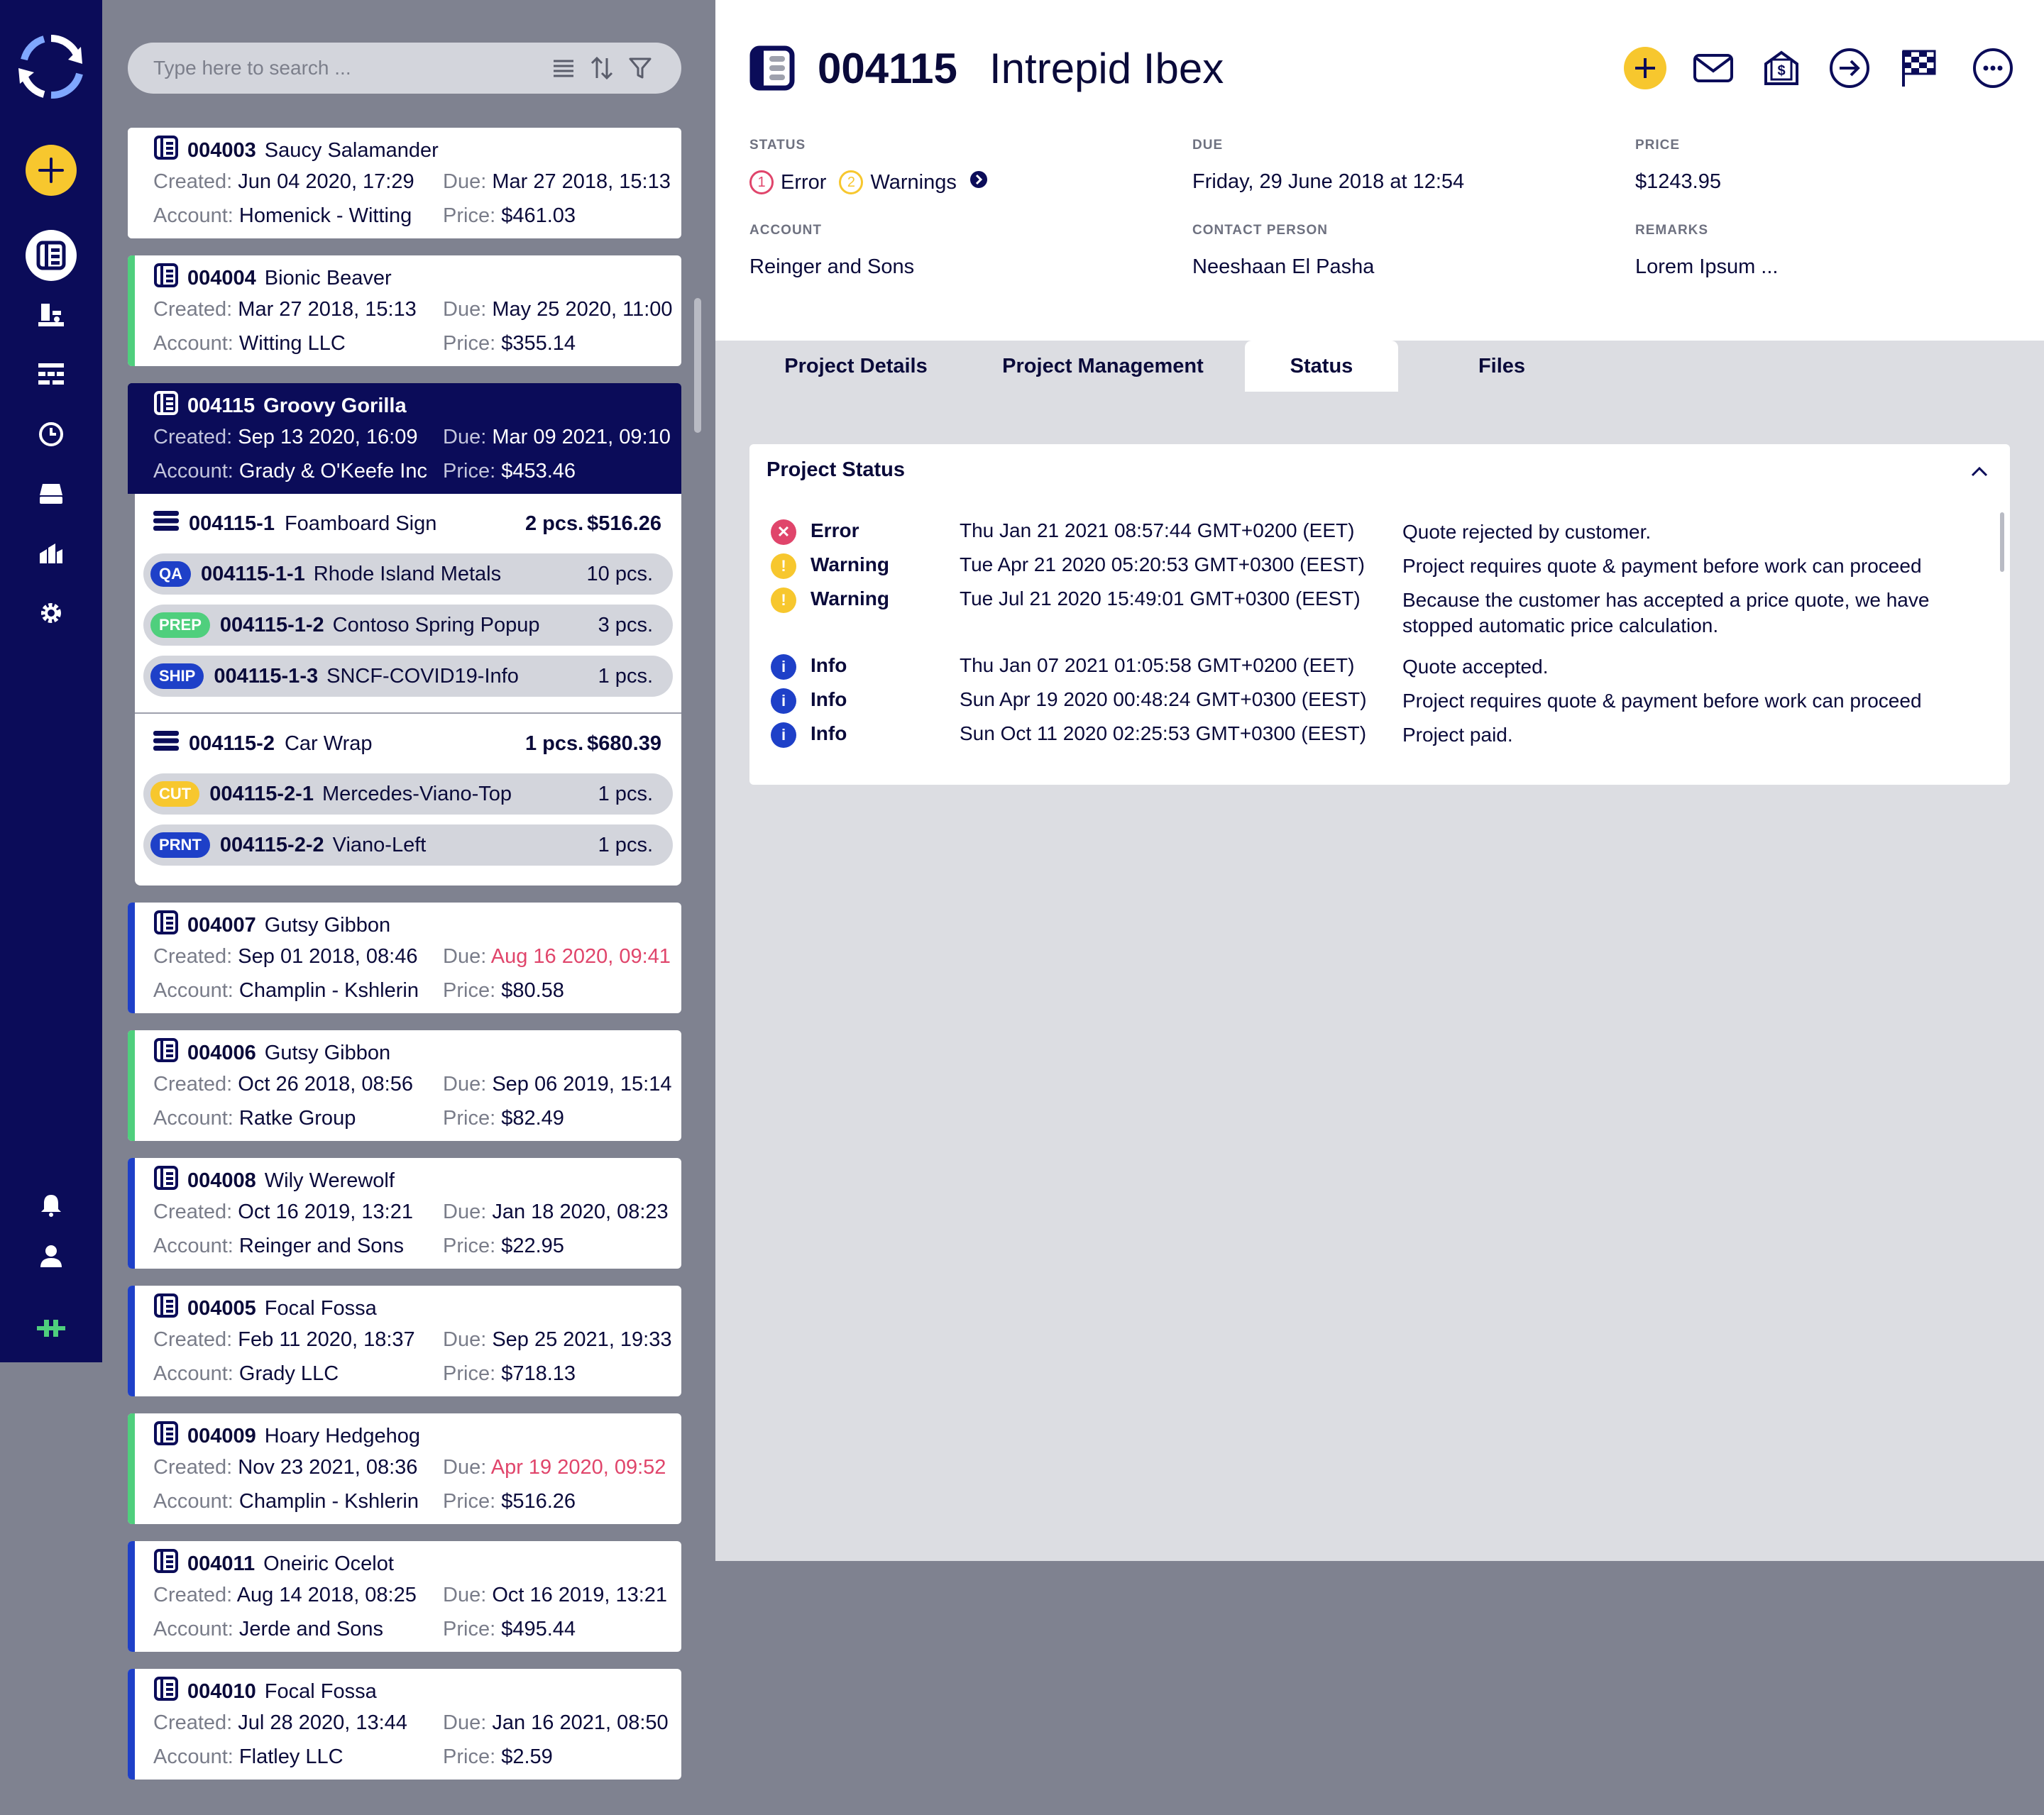 The image size is (2044, 1815). Describe the element at coordinates (51, 375) in the screenshot. I see `planning-nav-icon` at that location.